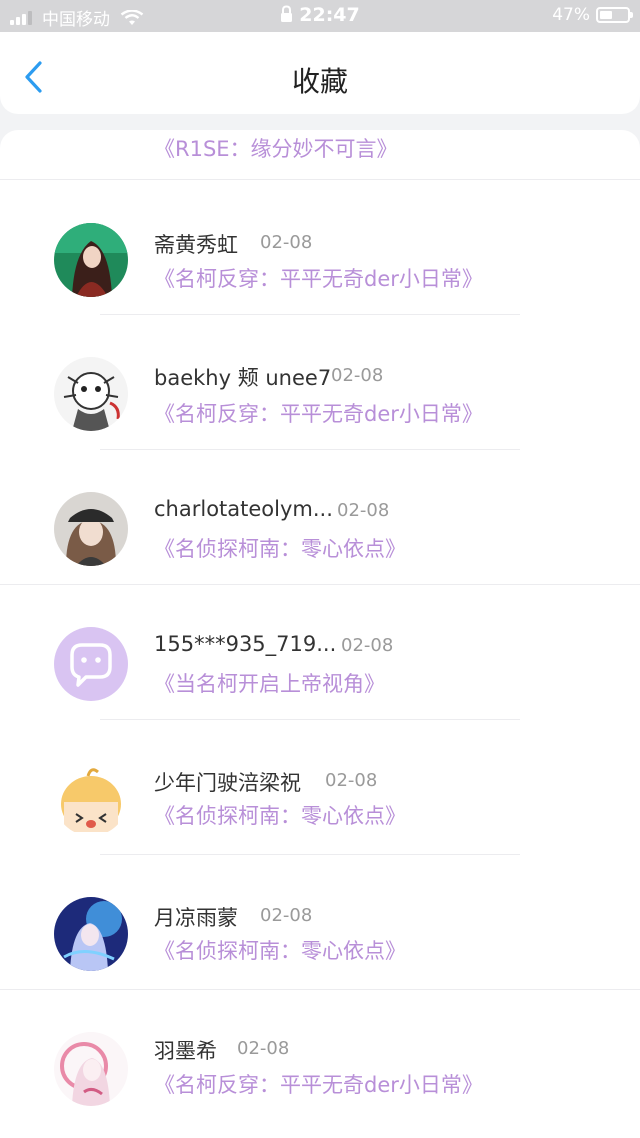  I want to click on status-bar: 中国移动 22:47 47%, so click(320, 16).